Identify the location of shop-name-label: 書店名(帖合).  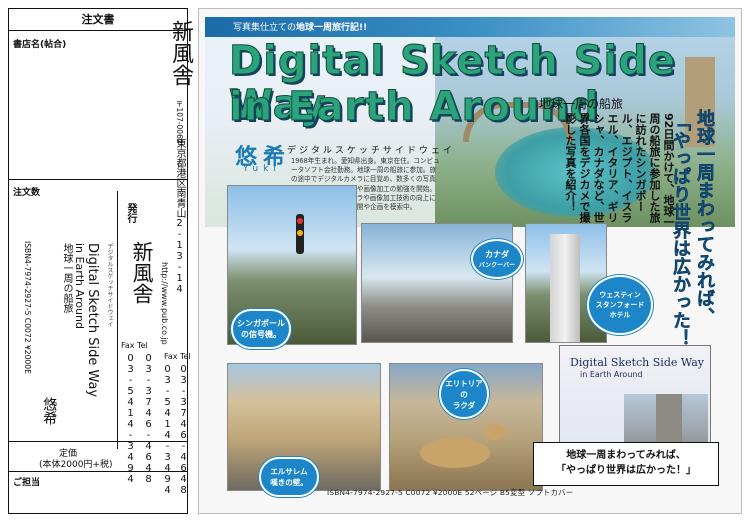
(40, 45).